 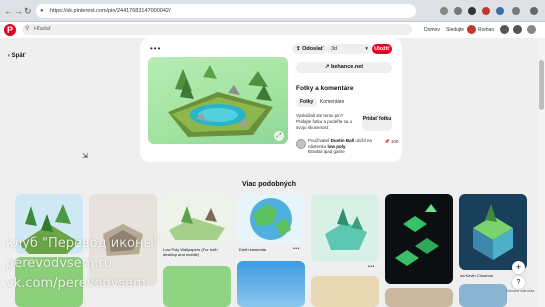 What do you see at coordinates (42, 29) in the screenshot?
I see `search-placeholder: Hľadať` at bounding box center [42, 29].